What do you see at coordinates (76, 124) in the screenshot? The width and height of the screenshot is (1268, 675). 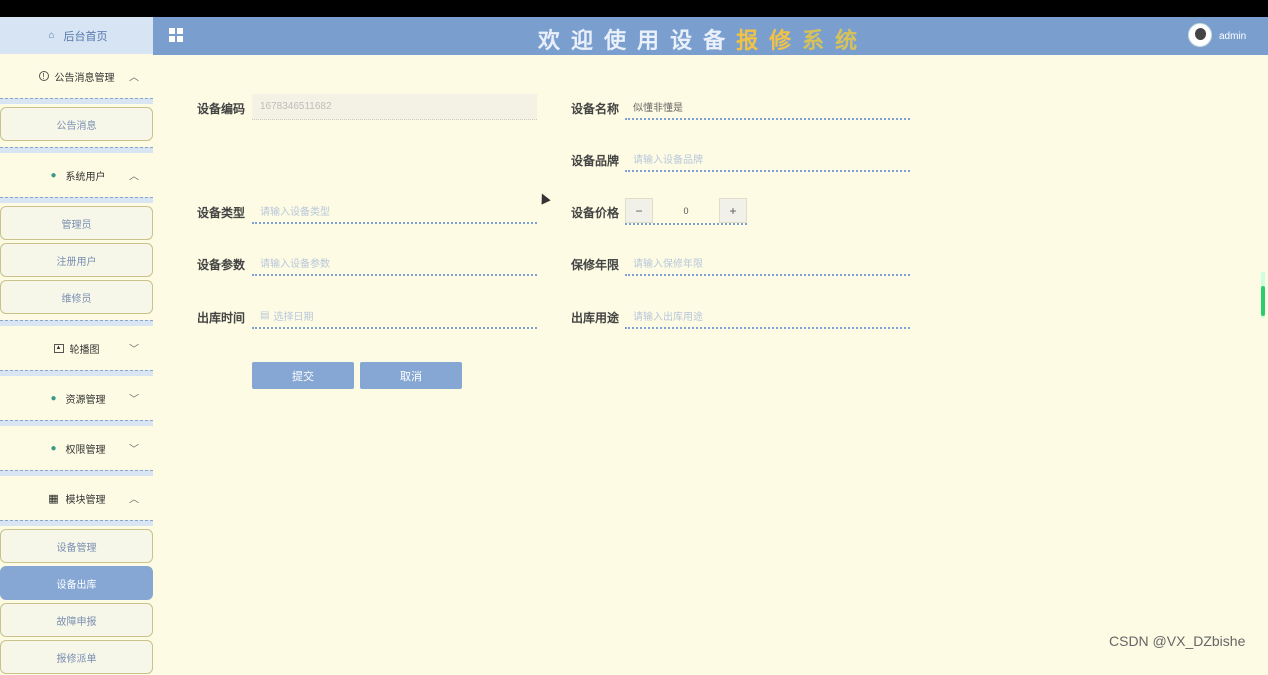 I see `sidebar-item-announcement: 公告消息` at bounding box center [76, 124].